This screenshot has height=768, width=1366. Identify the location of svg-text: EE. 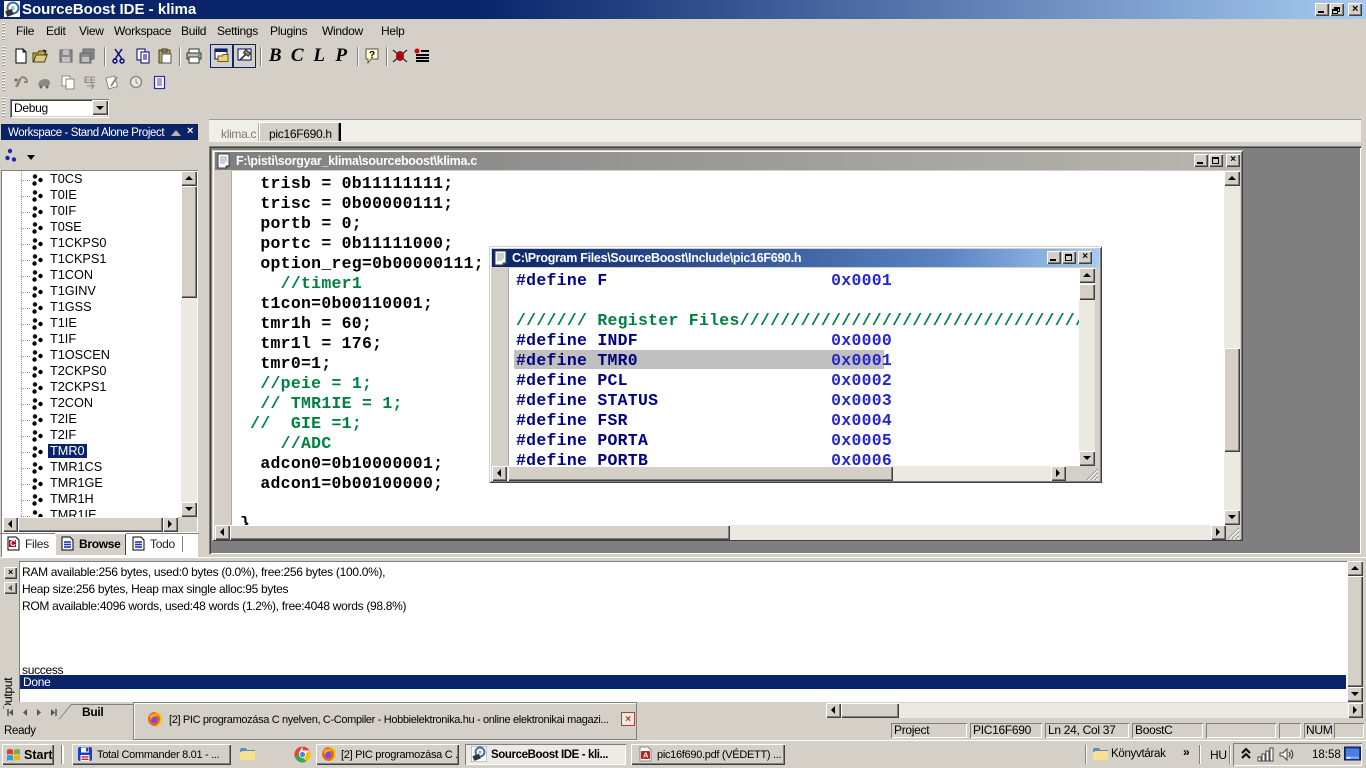
(90, 80).